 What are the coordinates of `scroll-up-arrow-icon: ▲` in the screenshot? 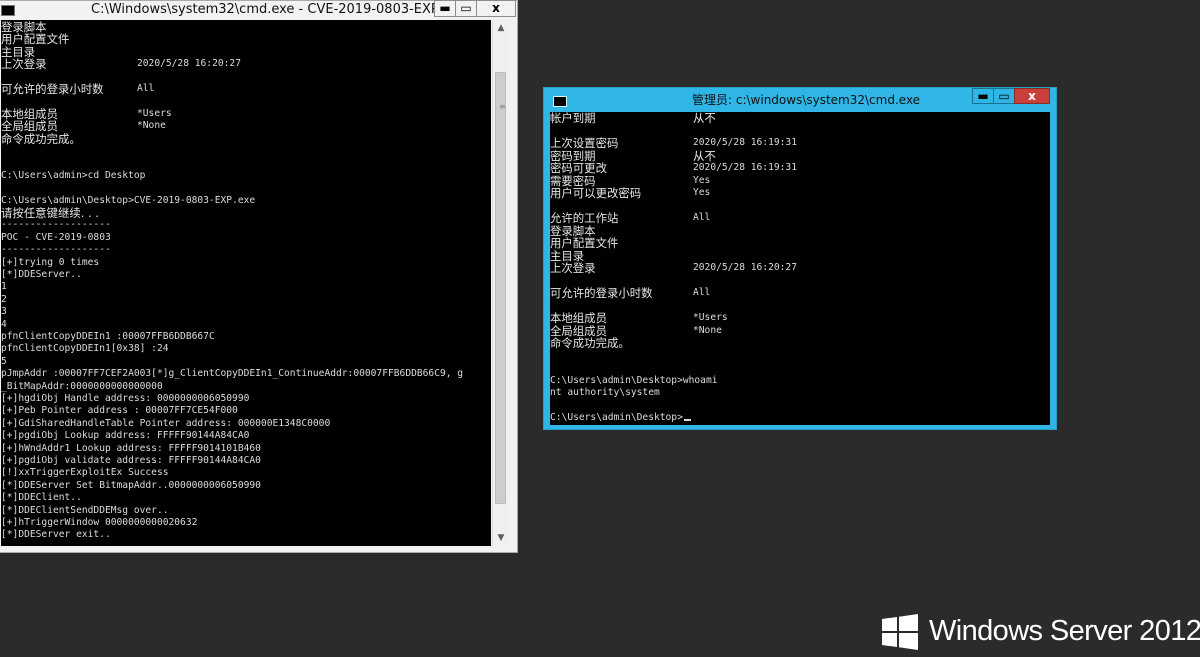 It's located at (501, 28).